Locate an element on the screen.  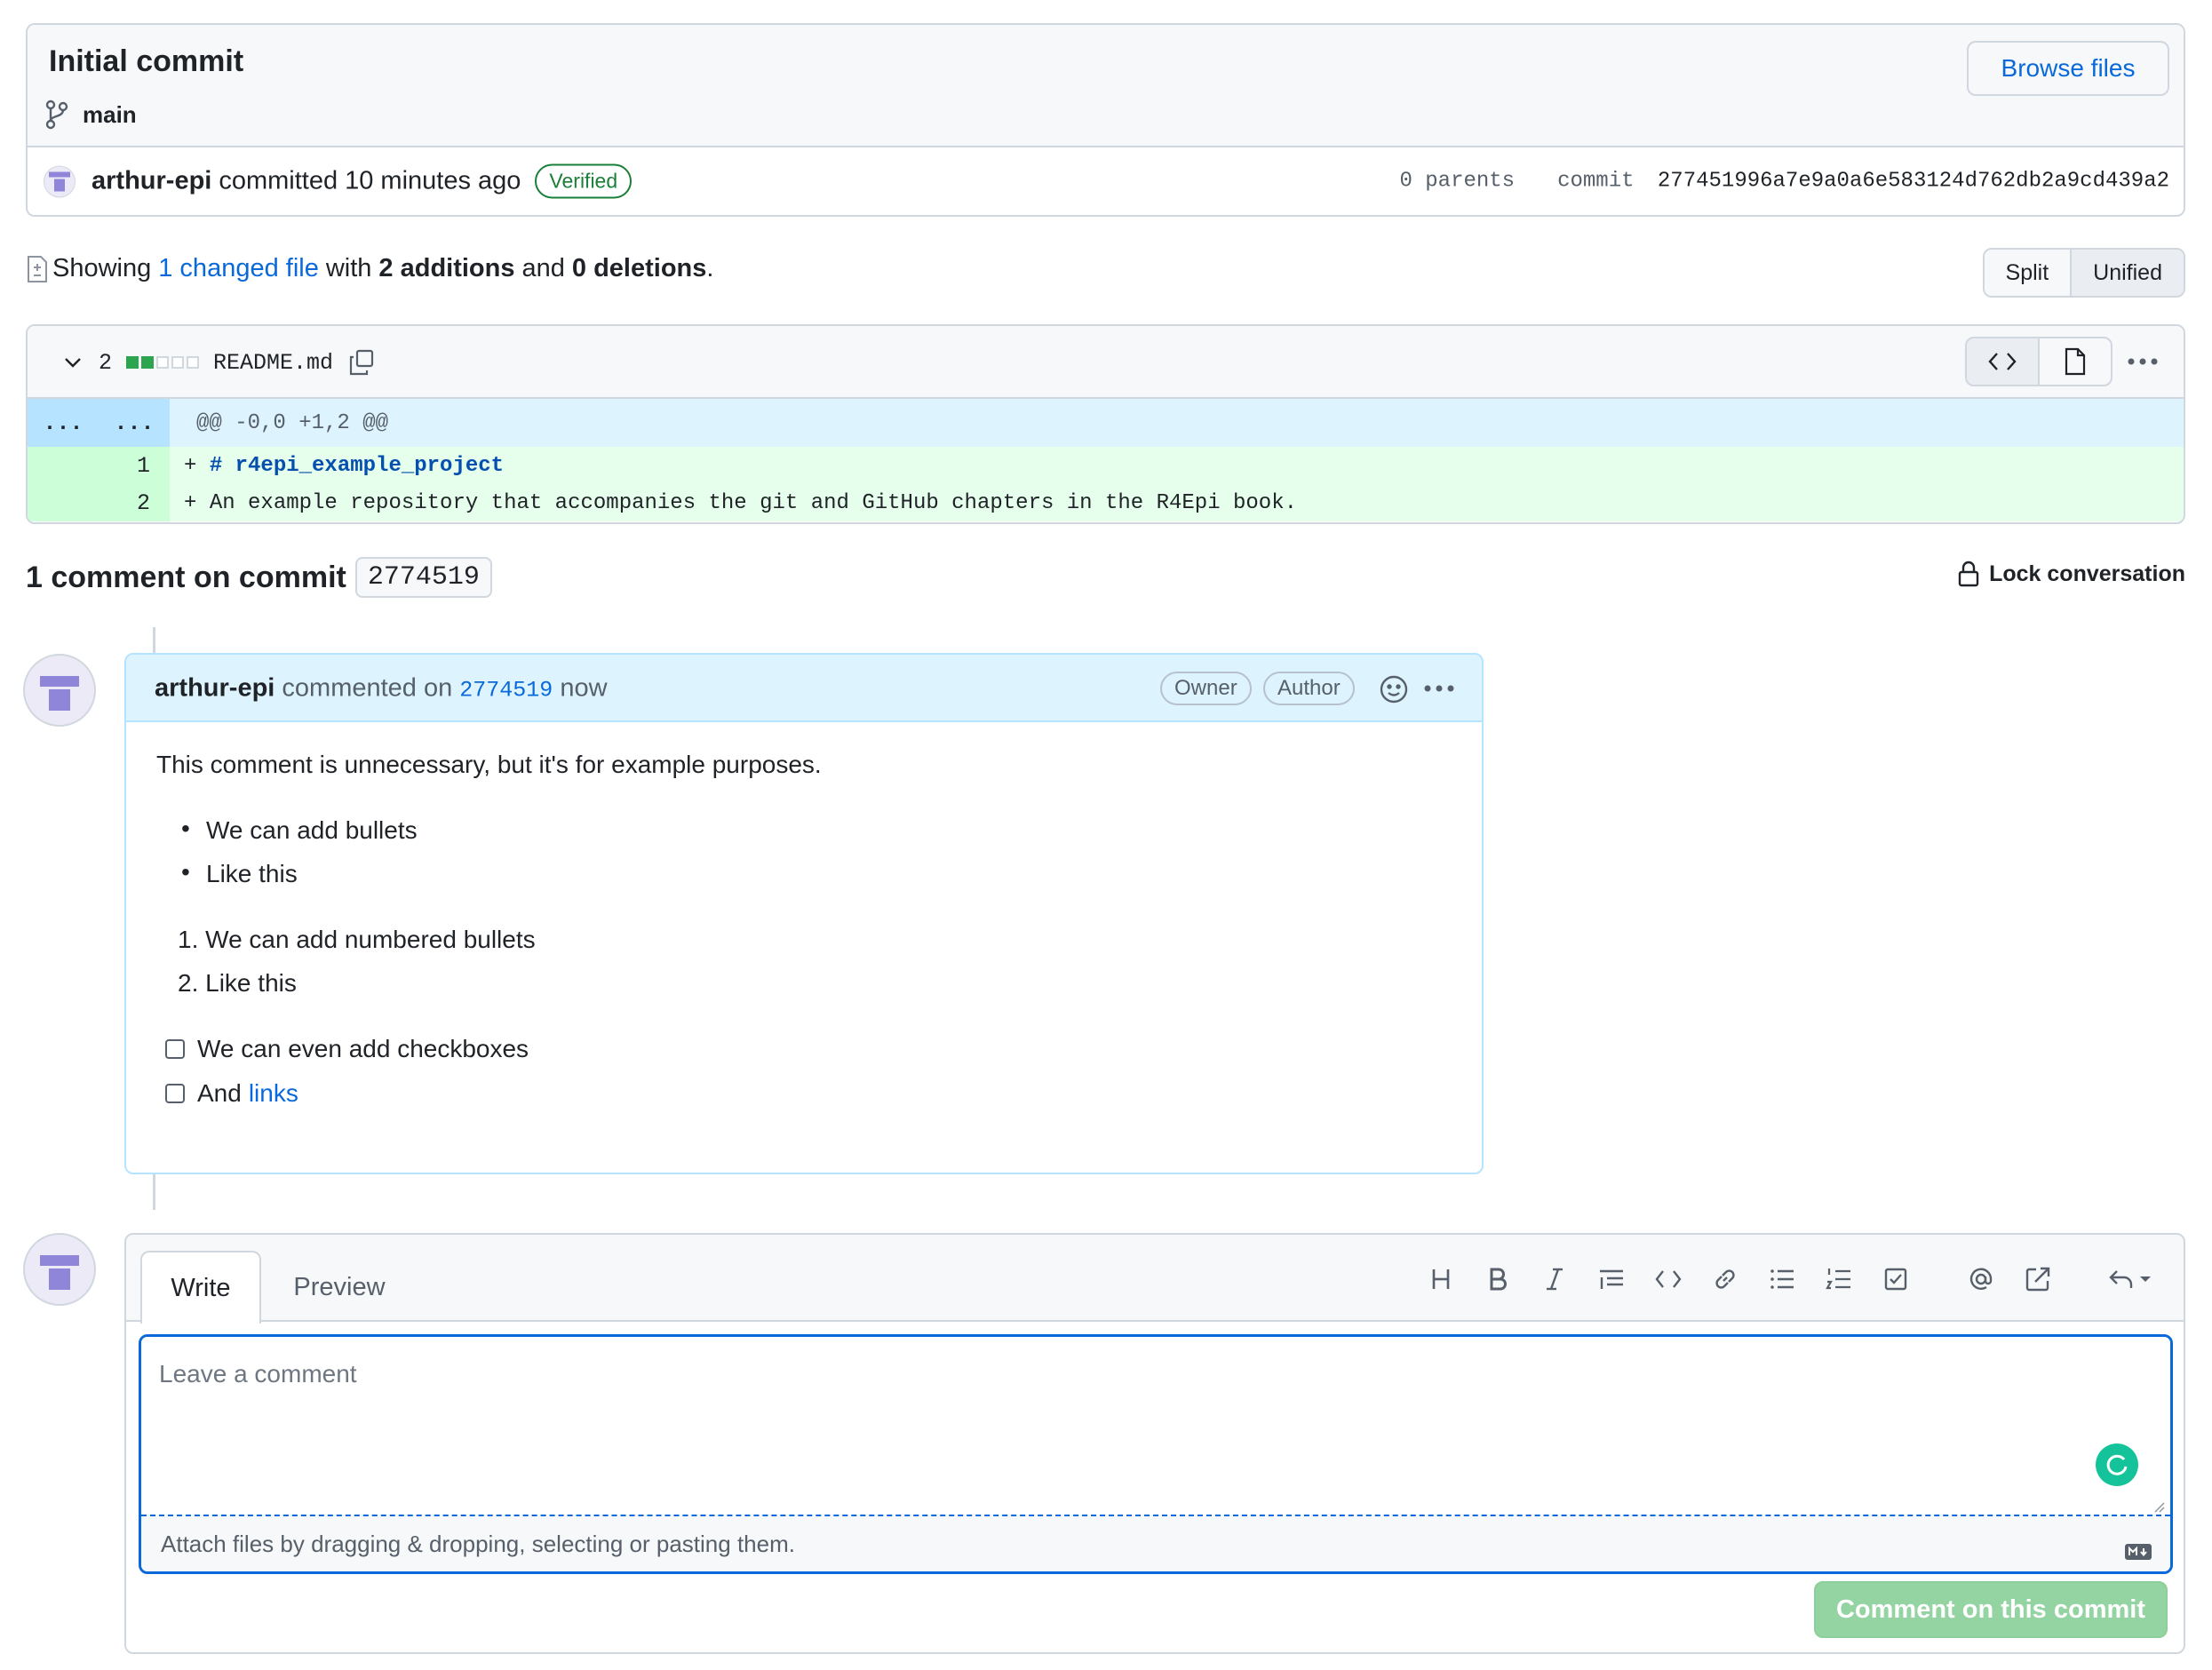
file-view-button is located at coordinates (2076, 361).